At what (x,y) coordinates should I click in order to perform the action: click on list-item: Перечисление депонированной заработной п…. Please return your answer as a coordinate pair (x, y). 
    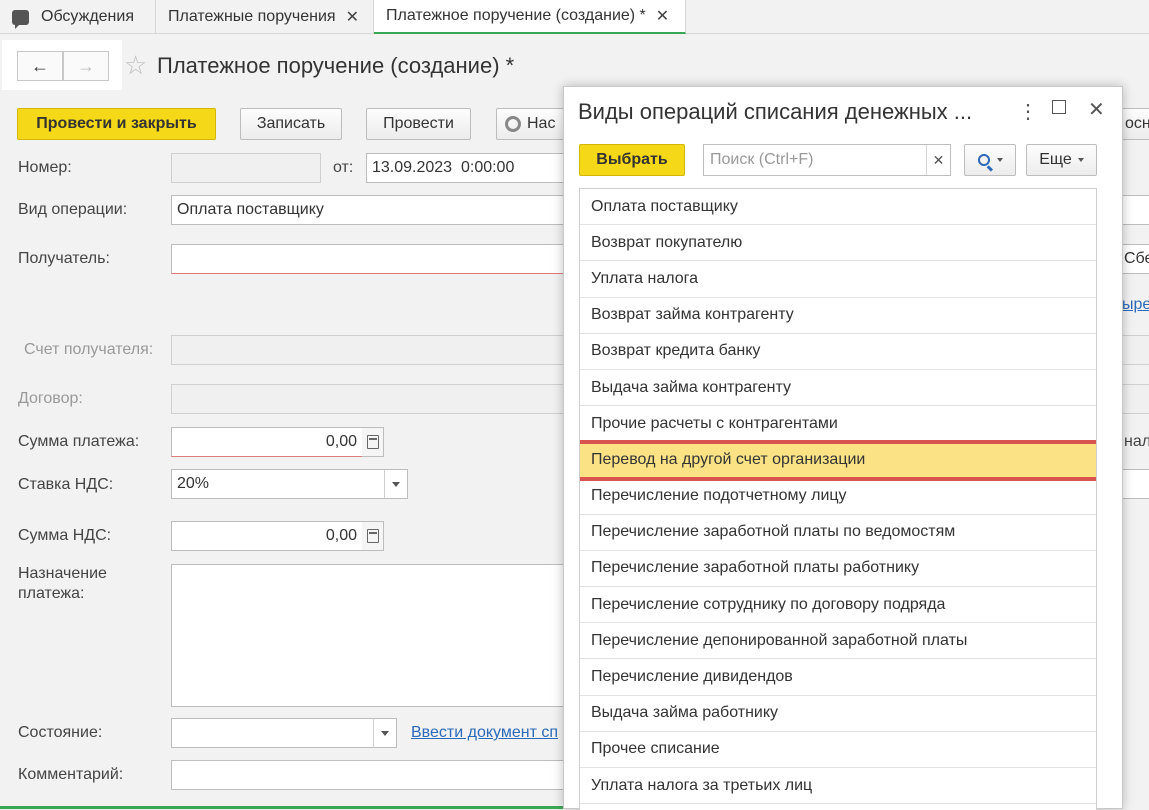
    Looking at the image, I should click on (838, 641).